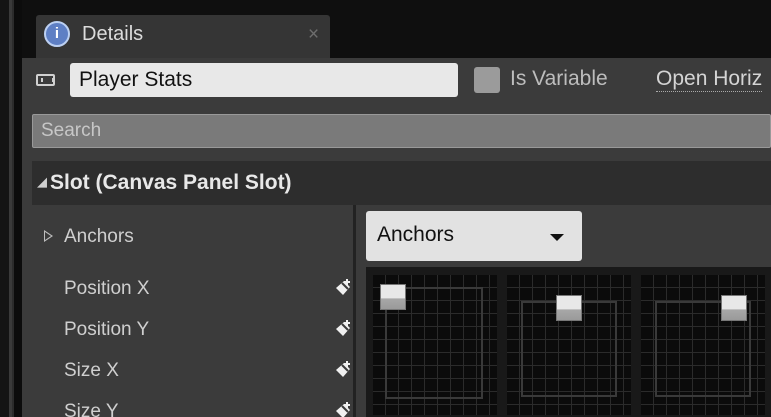 This screenshot has height=417, width=771. I want to click on property-row-anchors: Anchors, so click(192, 237).